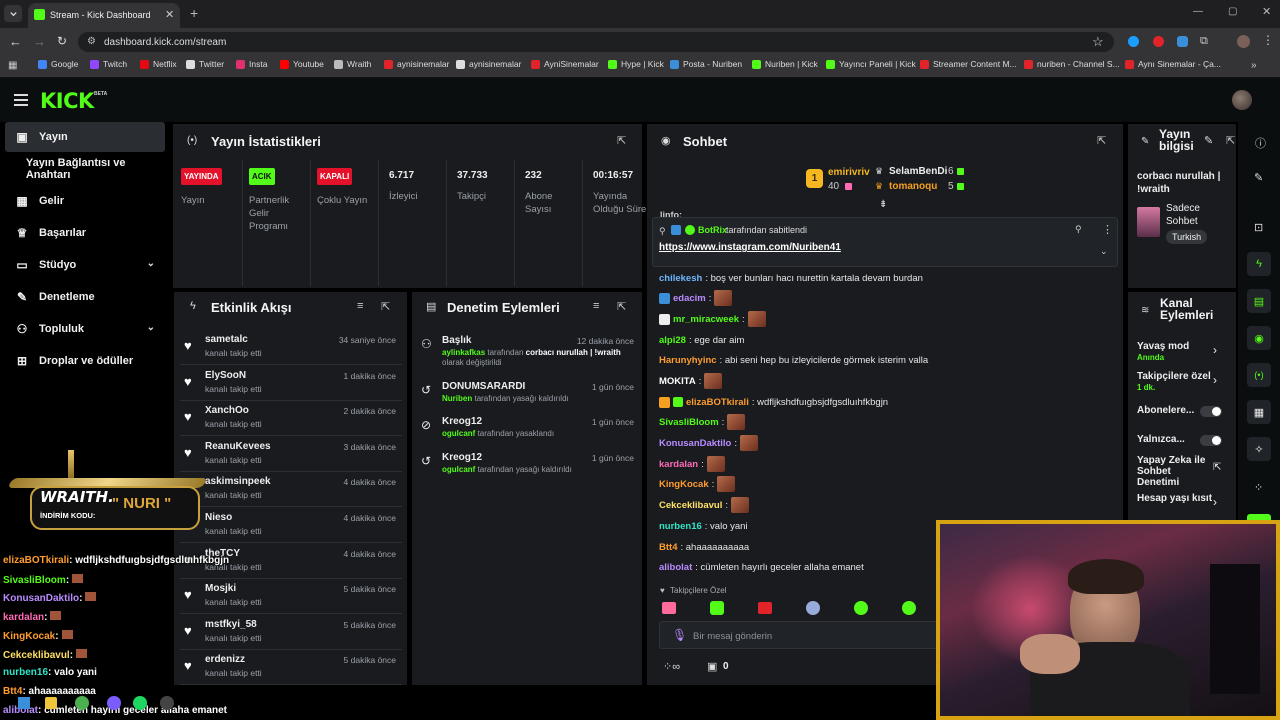  I want to click on chat-username: KonusanDaktilo, so click(695, 443).